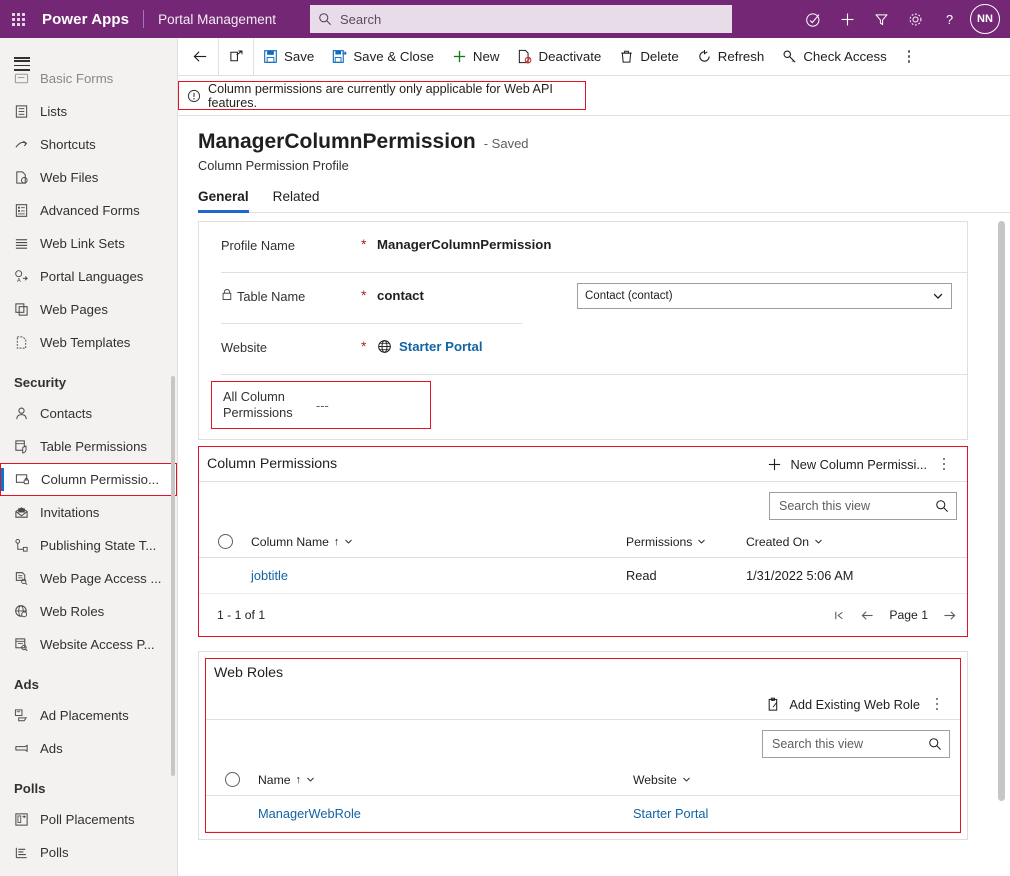  What do you see at coordinates (88, 78) in the screenshot?
I see `sidebar-item-basic-forms: Basic Forms` at bounding box center [88, 78].